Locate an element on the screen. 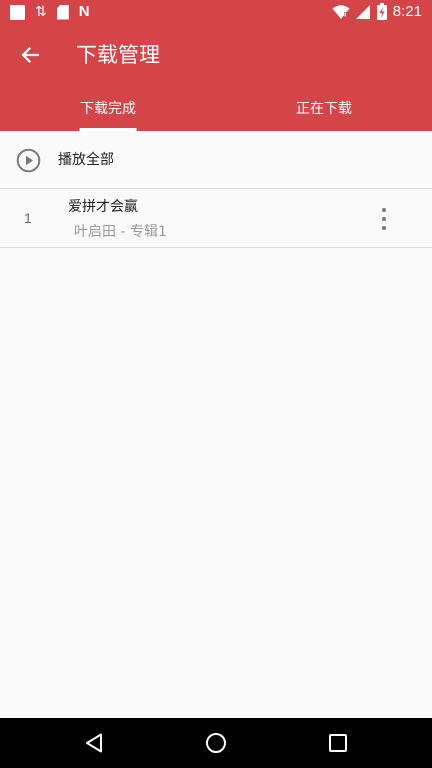  tab-downloading: 正在下载 is located at coordinates (324, 108).